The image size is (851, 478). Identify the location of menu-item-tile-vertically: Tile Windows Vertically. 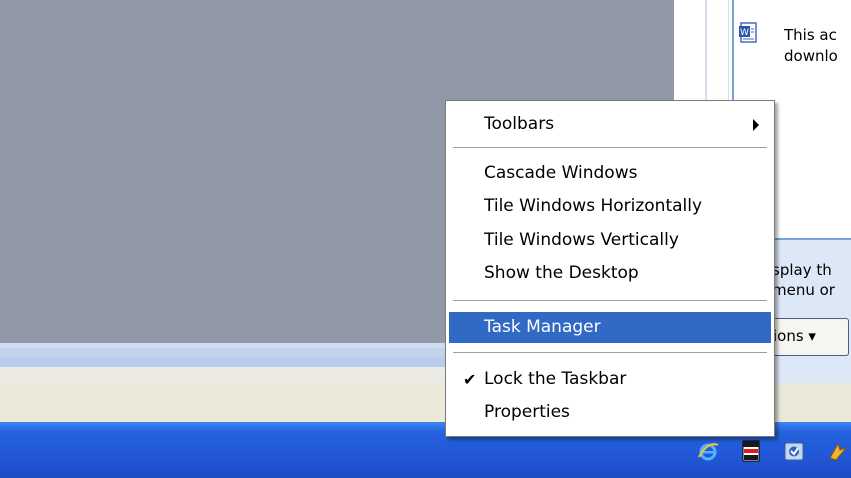
(610, 240).